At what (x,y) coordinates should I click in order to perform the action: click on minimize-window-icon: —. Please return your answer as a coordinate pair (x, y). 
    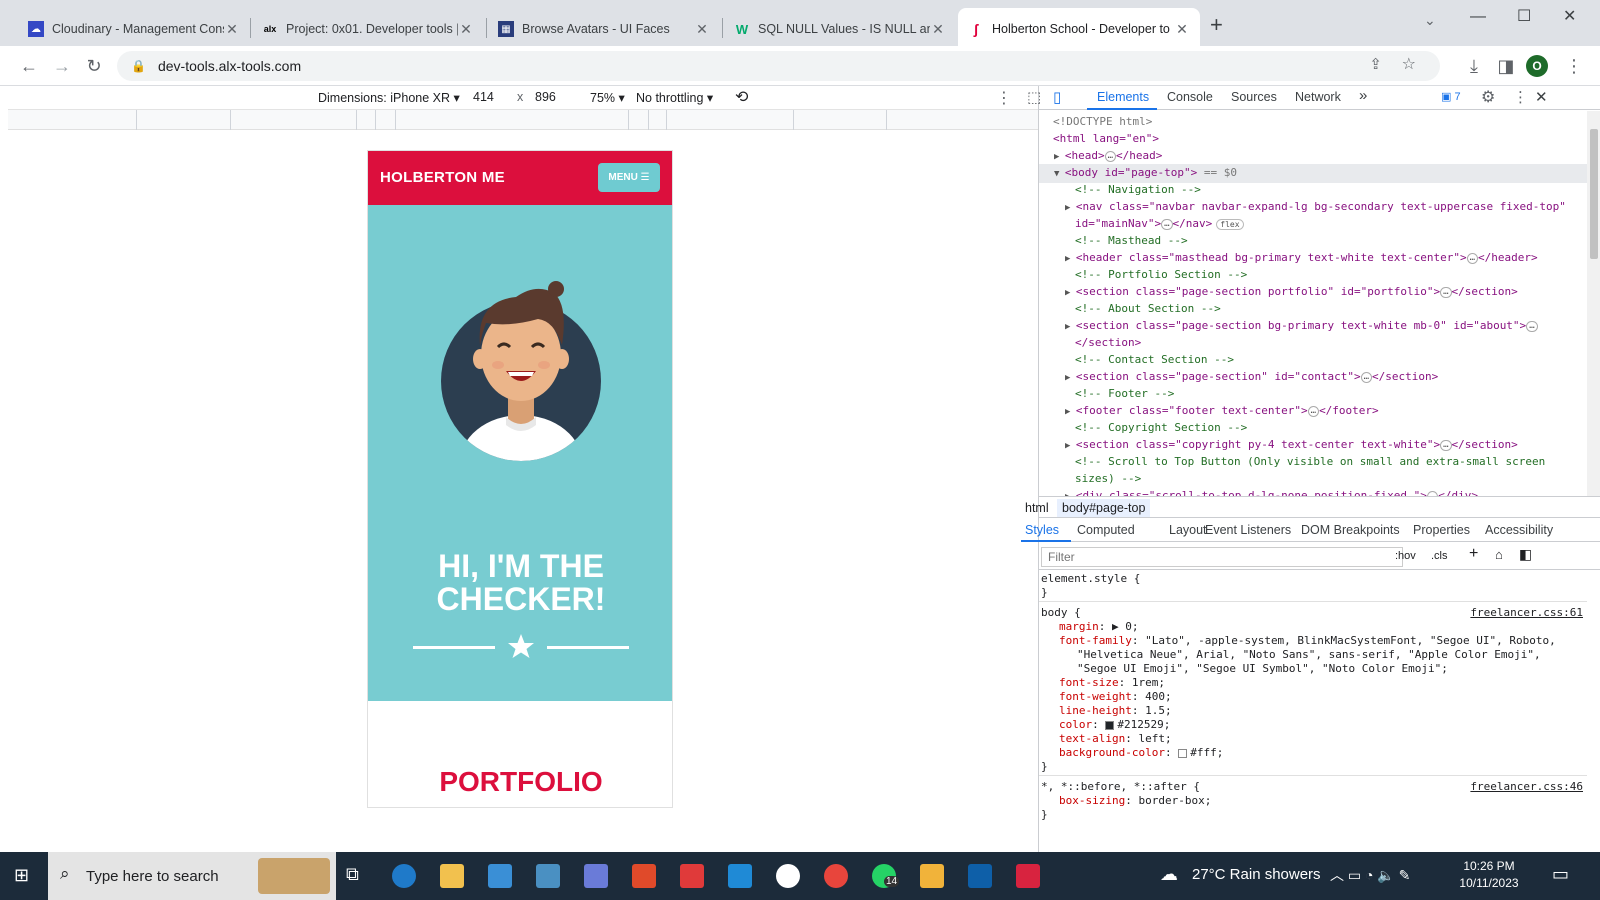
    Looking at the image, I should click on (1478, 17).